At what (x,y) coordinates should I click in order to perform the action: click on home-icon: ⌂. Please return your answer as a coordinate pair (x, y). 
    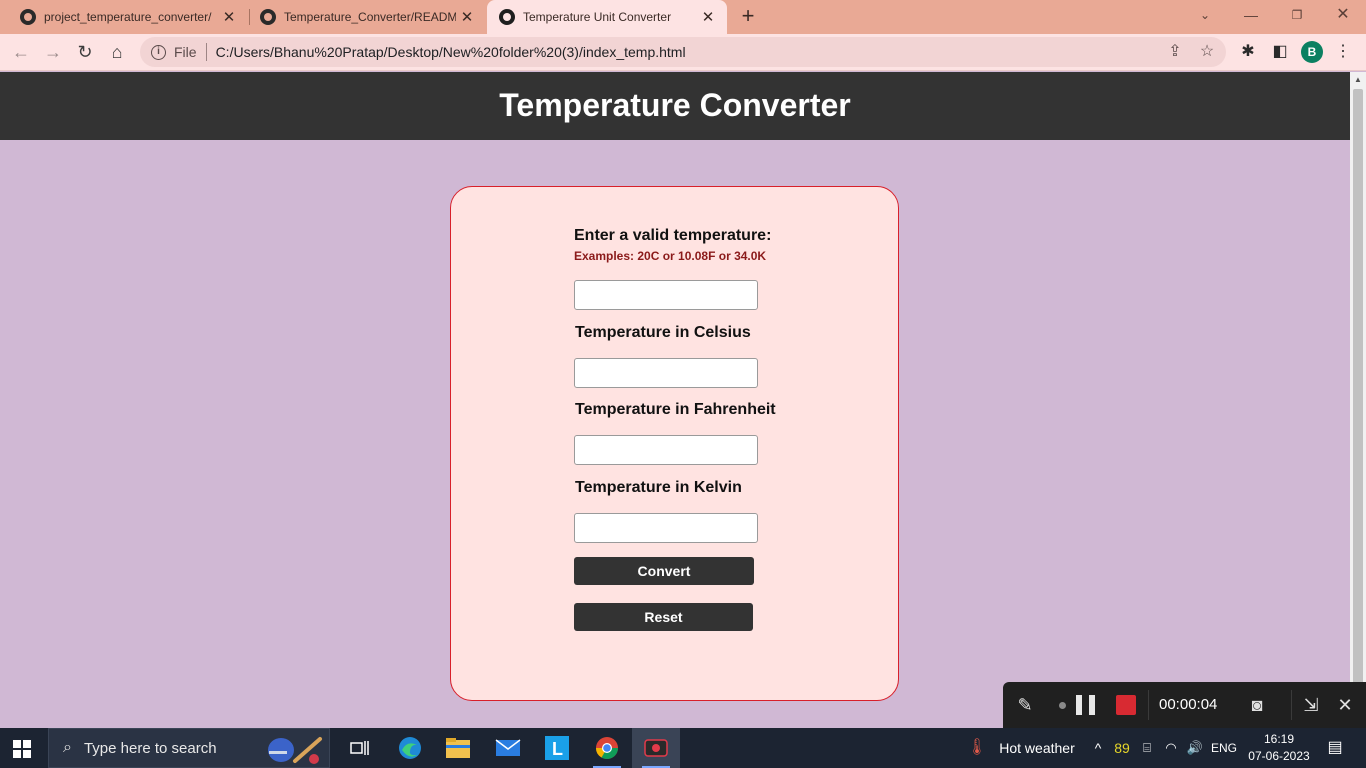
    Looking at the image, I should click on (117, 52).